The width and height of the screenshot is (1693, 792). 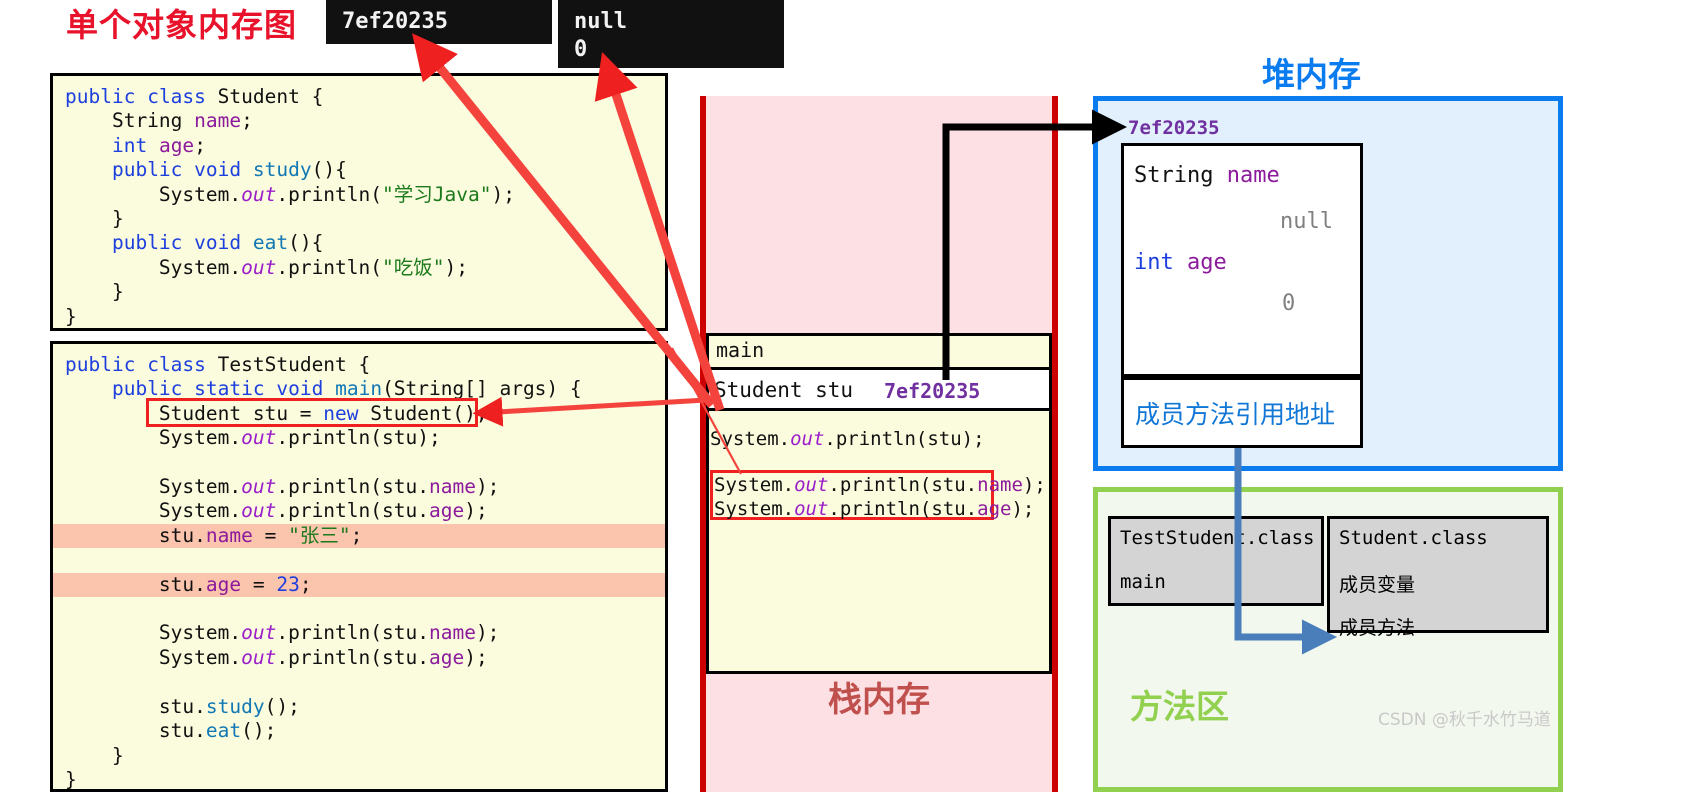 What do you see at coordinates (879, 700) in the screenshot?
I see `stack-memory-label: 栈内存` at bounding box center [879, 700].